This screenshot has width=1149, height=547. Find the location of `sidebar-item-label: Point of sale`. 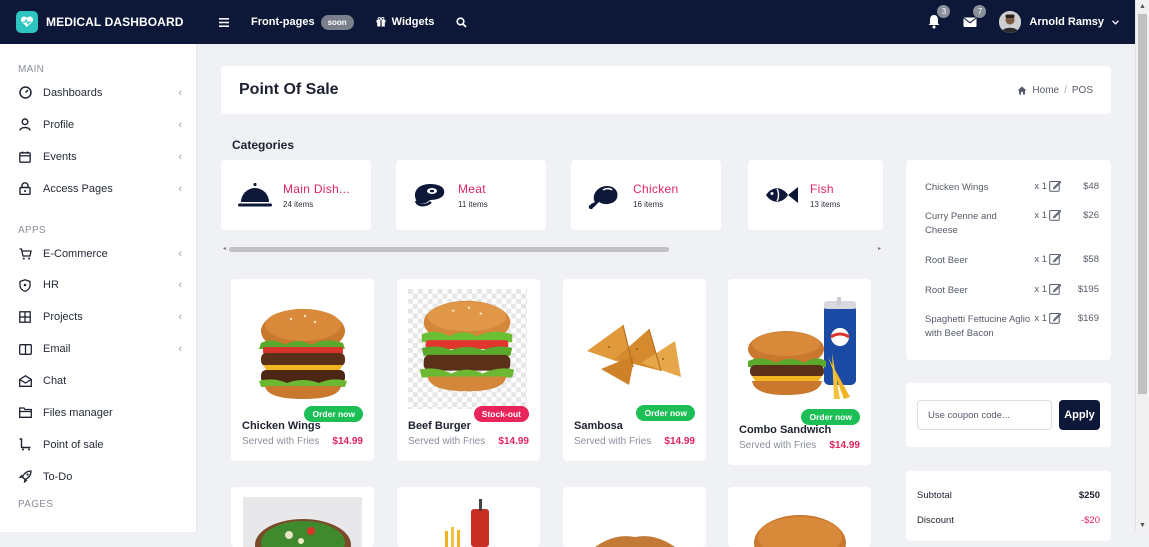

sidebar-item-label: Point of sale is located at coordinates (73, 444).